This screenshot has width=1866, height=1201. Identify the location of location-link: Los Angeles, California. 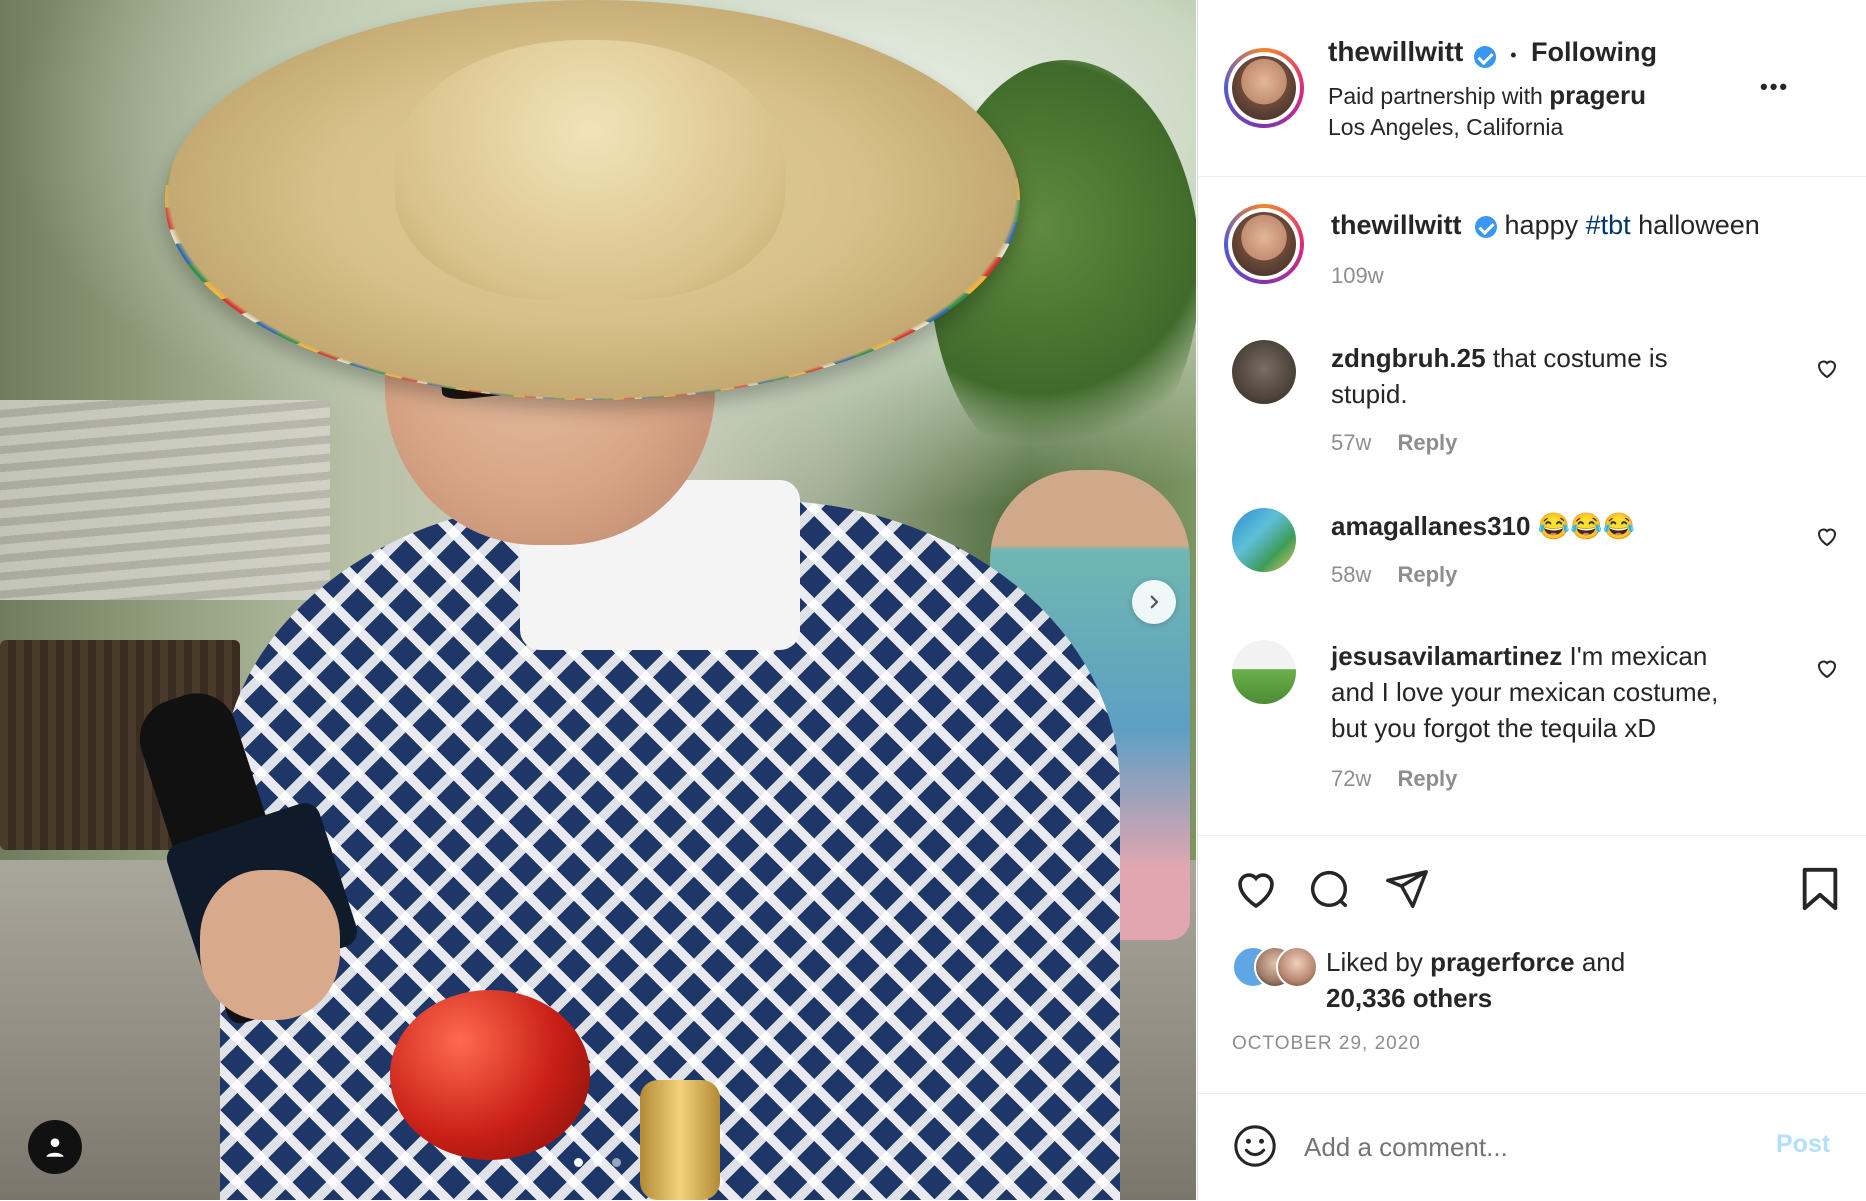
(1445, 127).